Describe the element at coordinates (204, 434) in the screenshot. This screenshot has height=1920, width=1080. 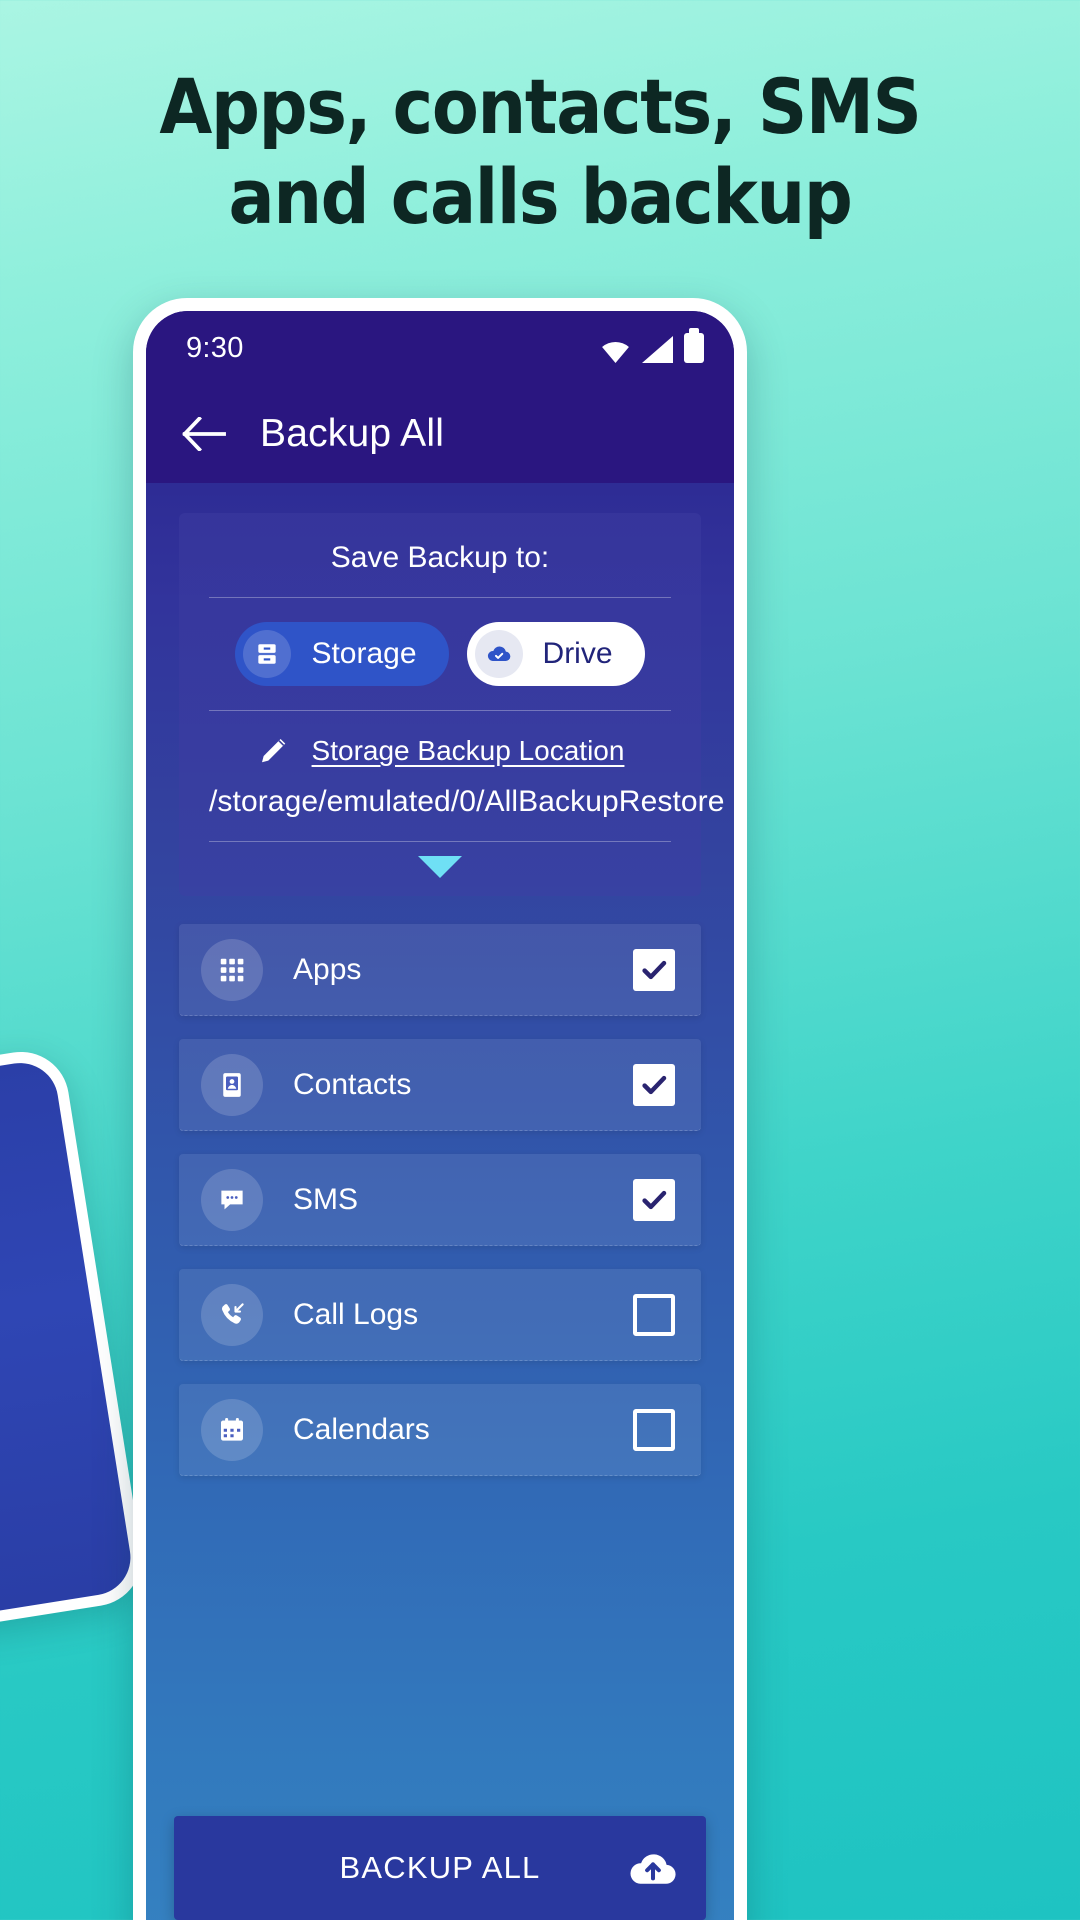
I see `arrow-left-icon` at that location.